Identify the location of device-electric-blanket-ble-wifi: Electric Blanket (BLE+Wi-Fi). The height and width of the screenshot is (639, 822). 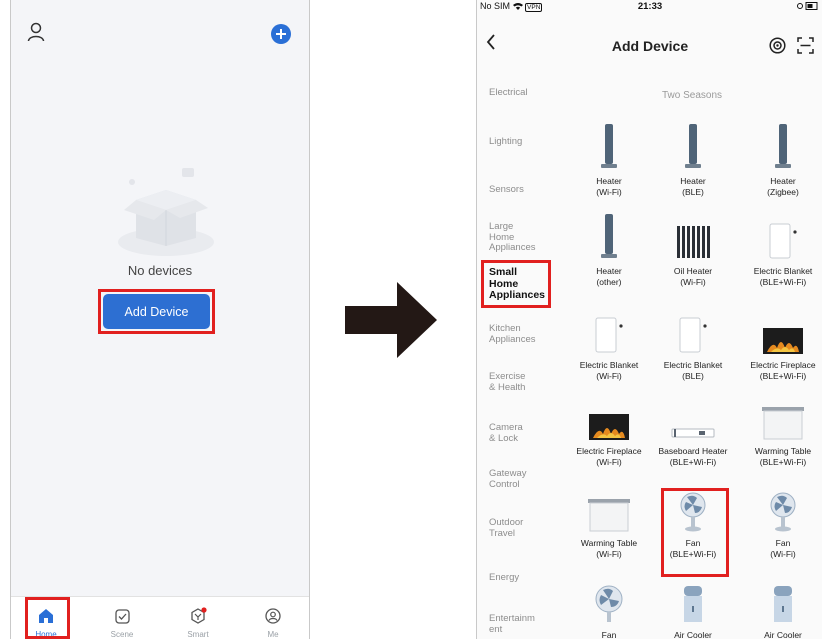
(775, 252).